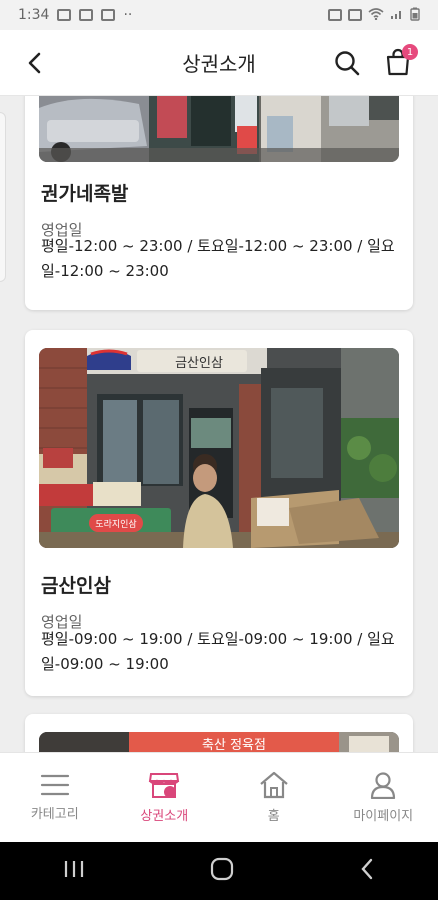 Image resolution: width=438 pixels, height=900 pixels. I want to click on status-bar: 1:34 ··, so click(219, 15).